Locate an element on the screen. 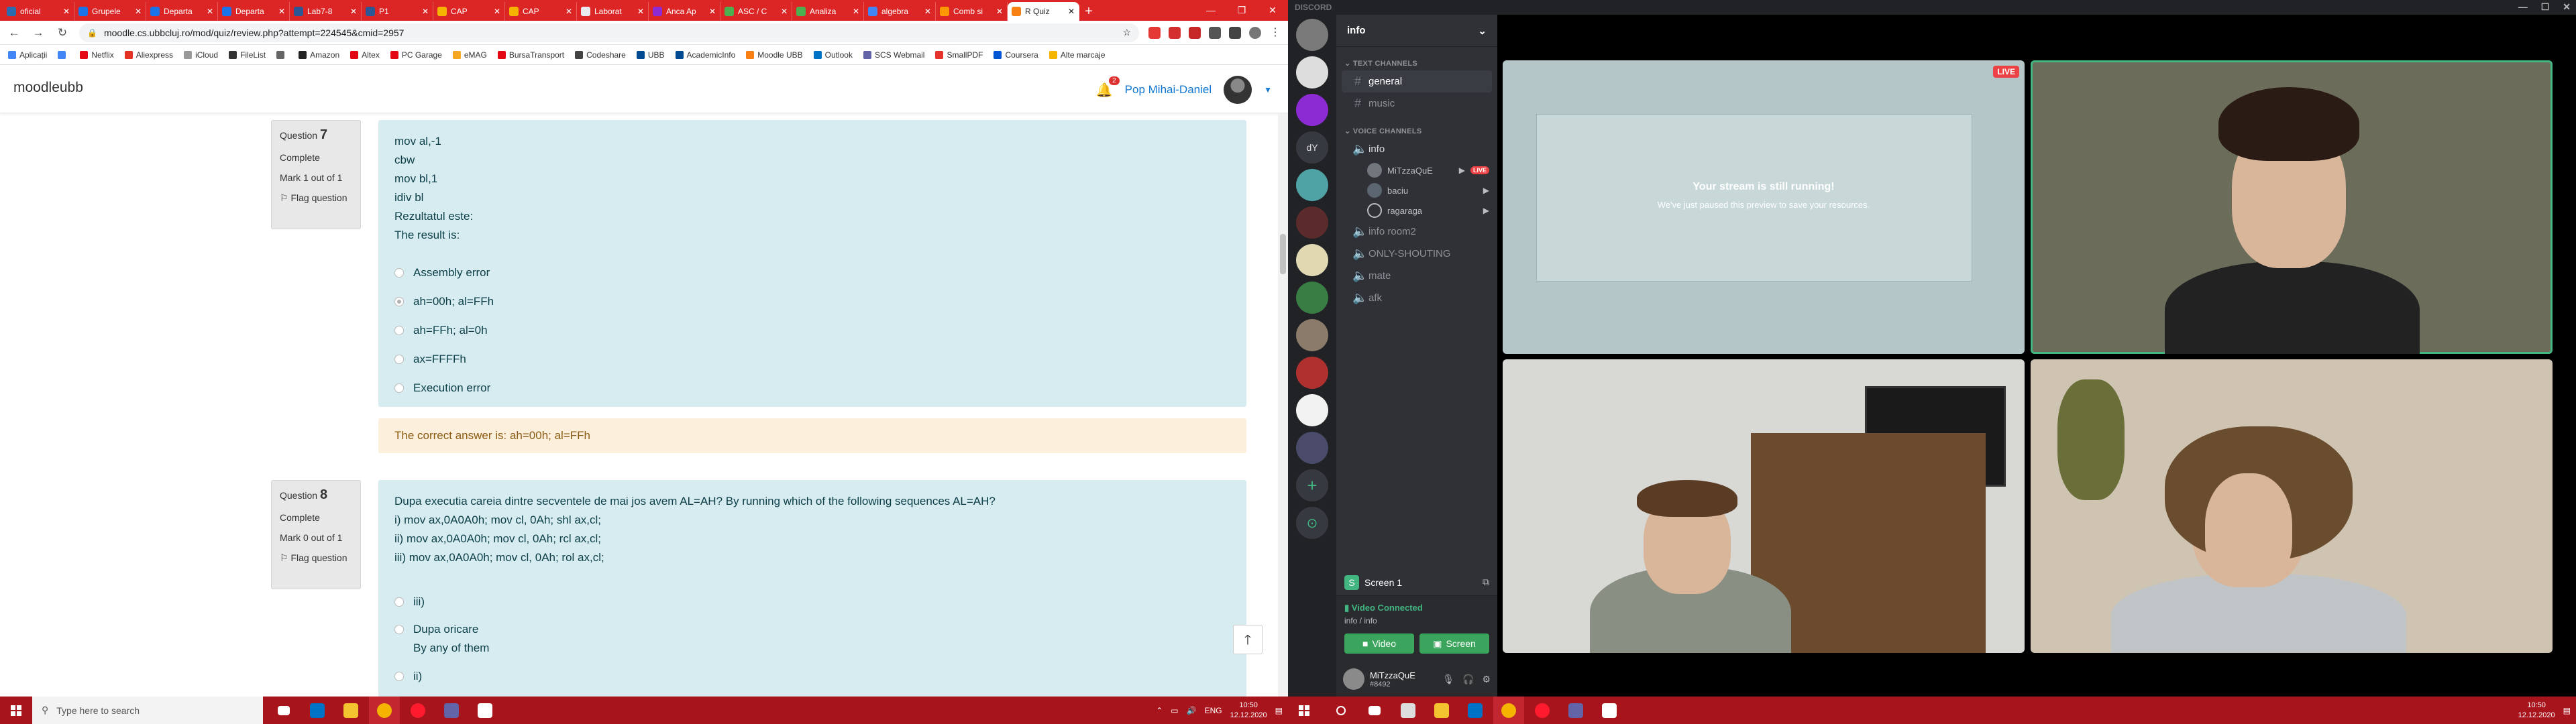 This screenshot has height=724, width=2576. bookmark-item: Aplicații is located at coordinates (27, 55).